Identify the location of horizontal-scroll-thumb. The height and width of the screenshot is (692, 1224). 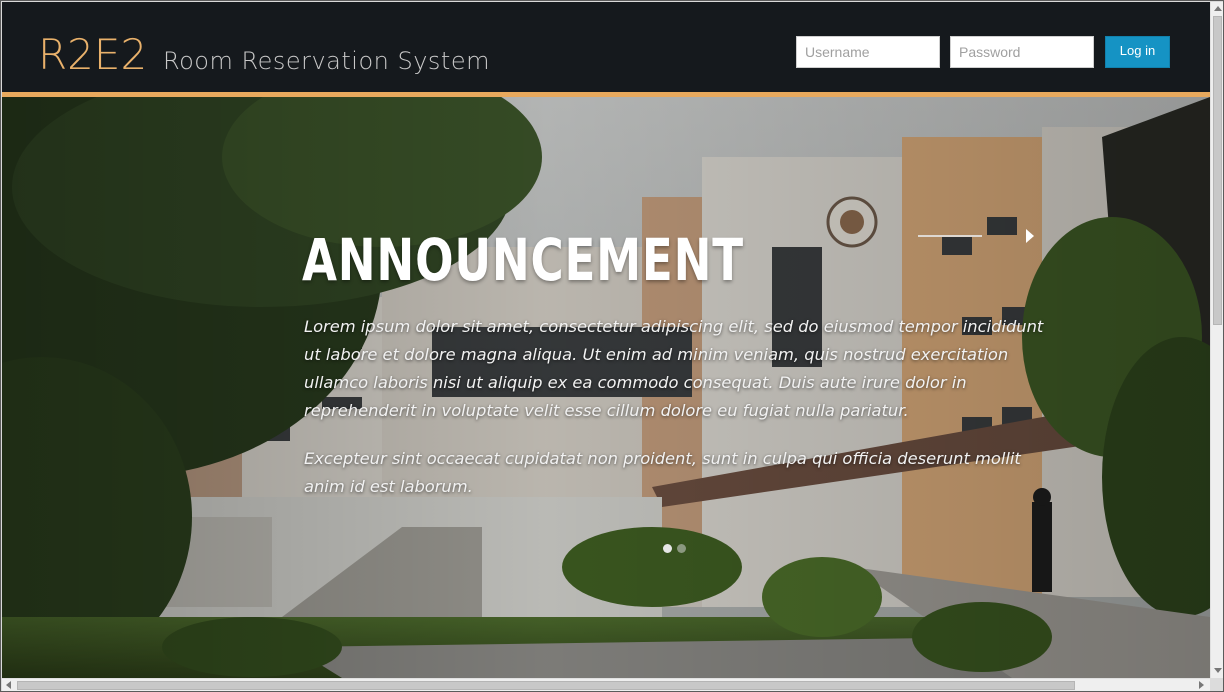
(546, 685).